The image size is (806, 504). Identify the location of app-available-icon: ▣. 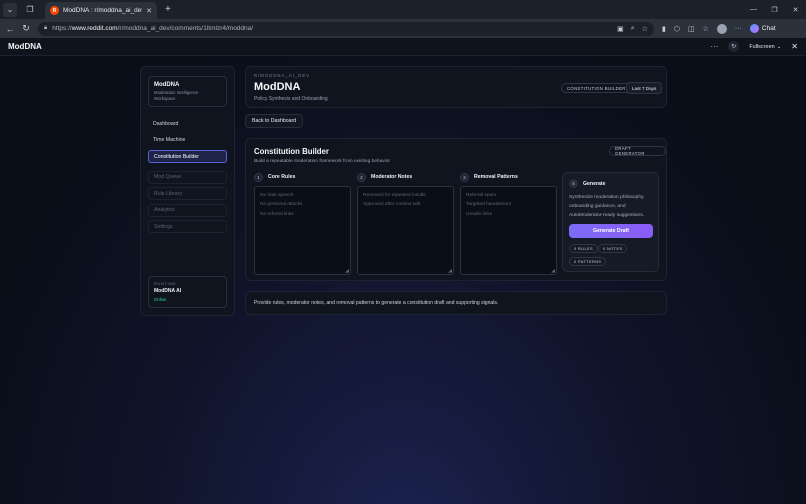
(620, 29).